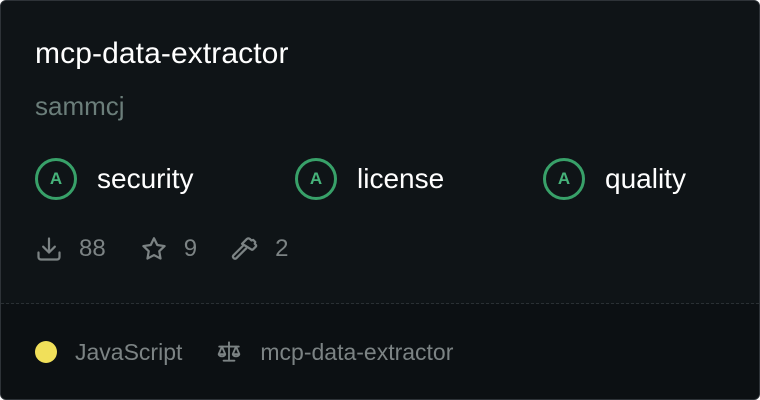 The width and height of the screenshot is (760, 400). I want to click on quality-grade-icon: A, so click(564, 179).